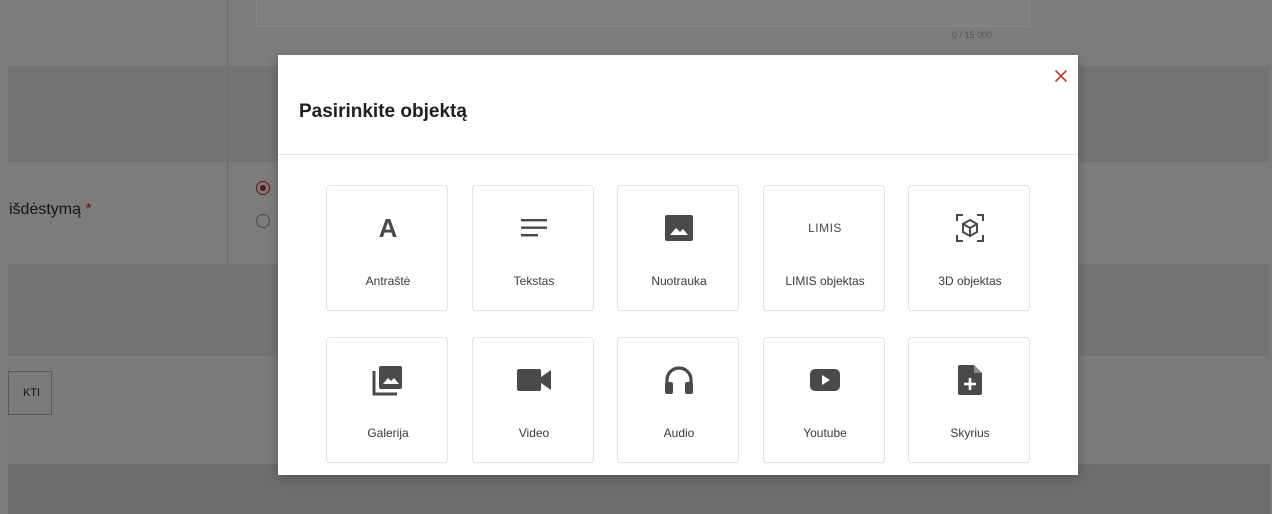 The image size is (1272, 514). I want to click on tile-label: Galerija, so click(388, 433).